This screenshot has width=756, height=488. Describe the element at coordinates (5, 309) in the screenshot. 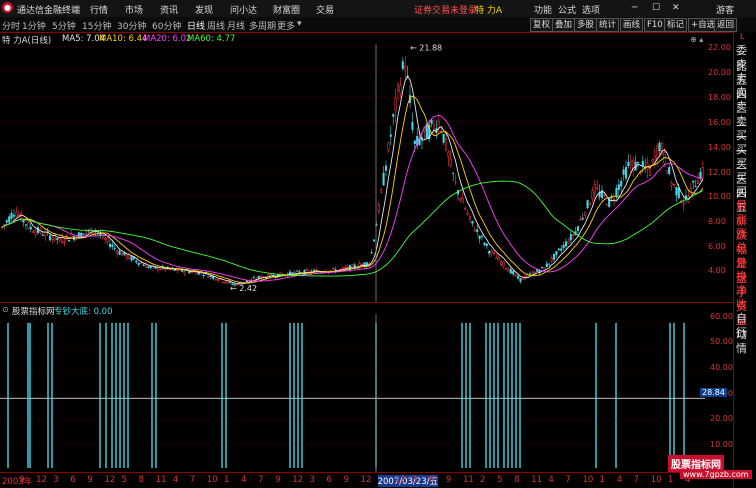

I see `indicator-toggle-icon: ⊙` at that location.